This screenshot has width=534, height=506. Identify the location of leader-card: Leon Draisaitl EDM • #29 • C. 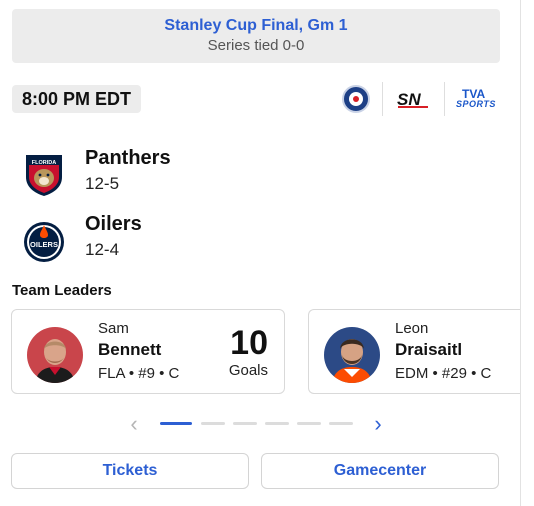
(414, 351).